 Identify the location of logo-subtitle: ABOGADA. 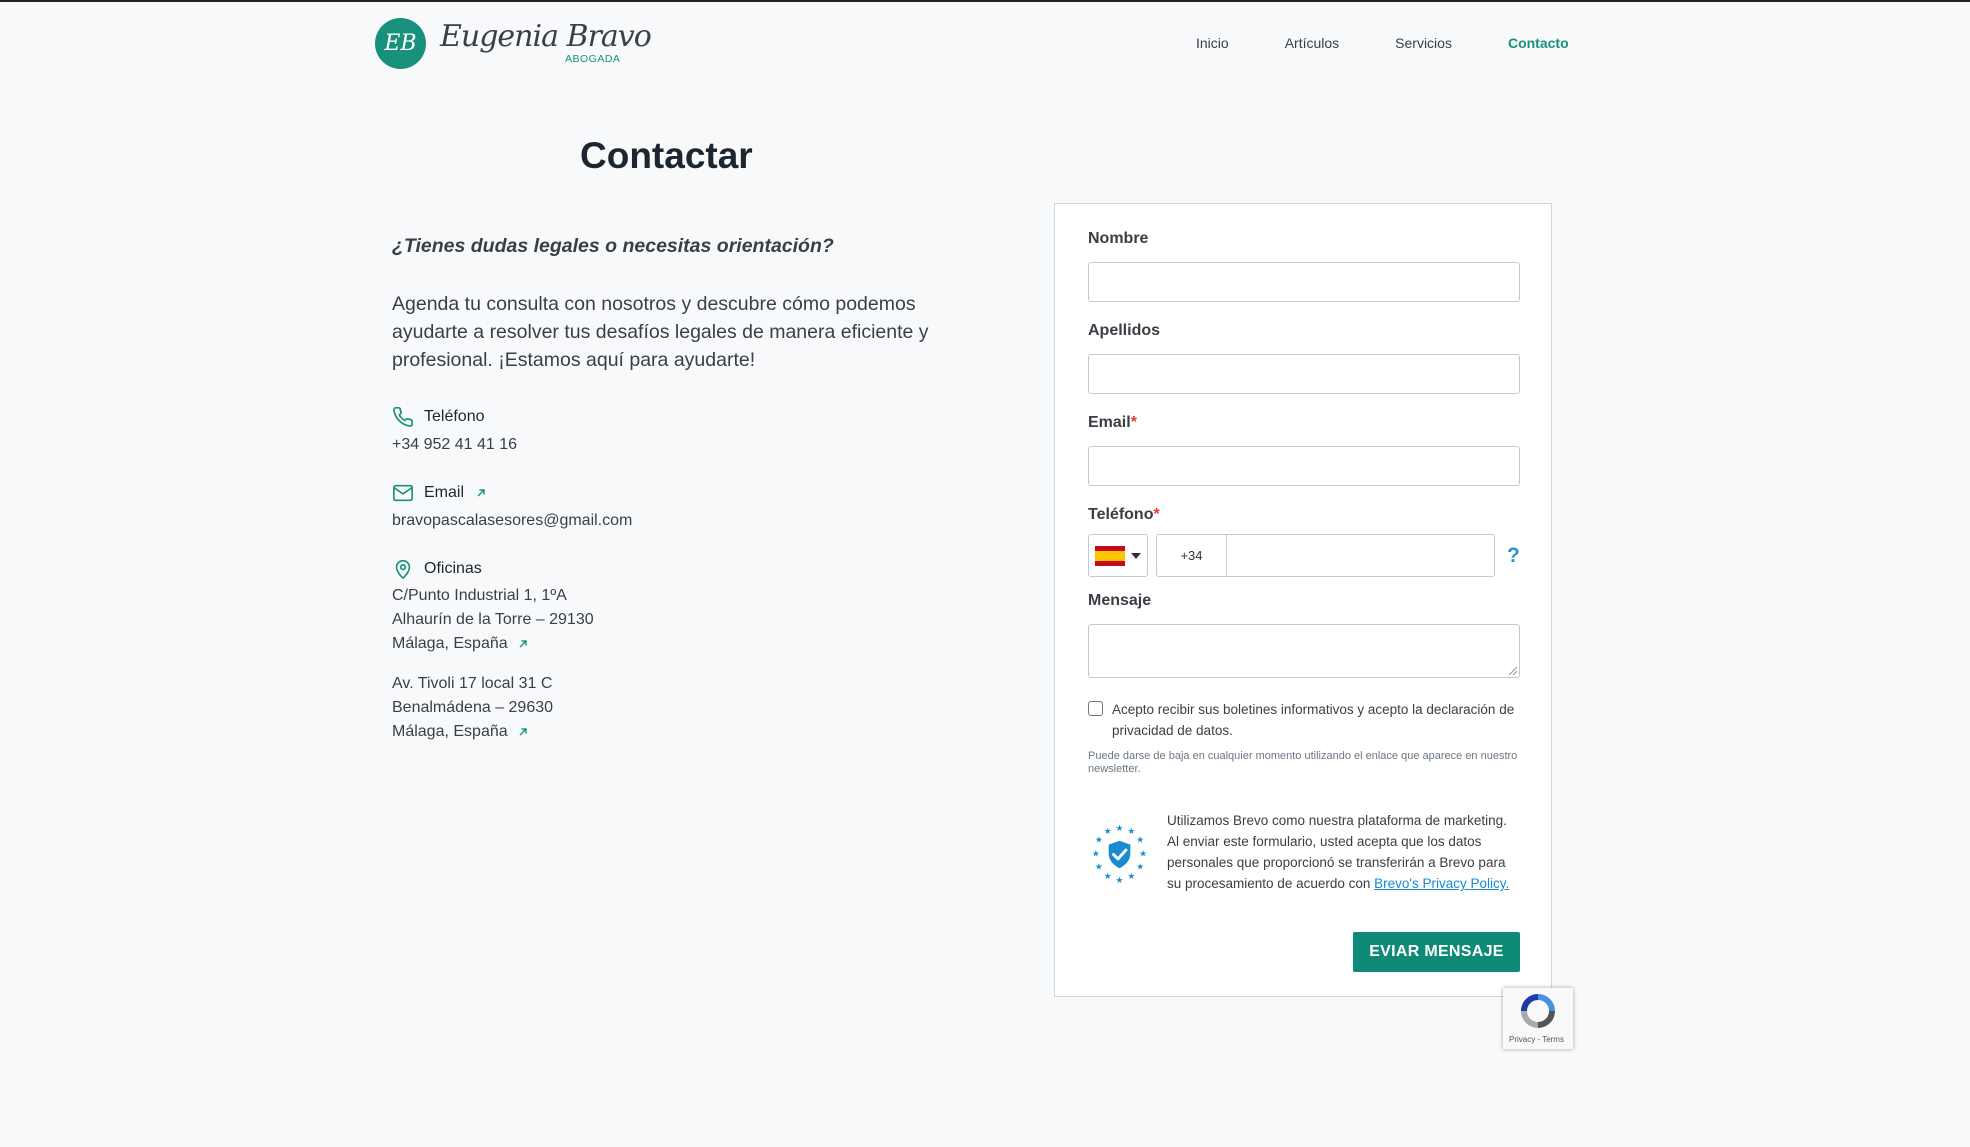
(593, 59).